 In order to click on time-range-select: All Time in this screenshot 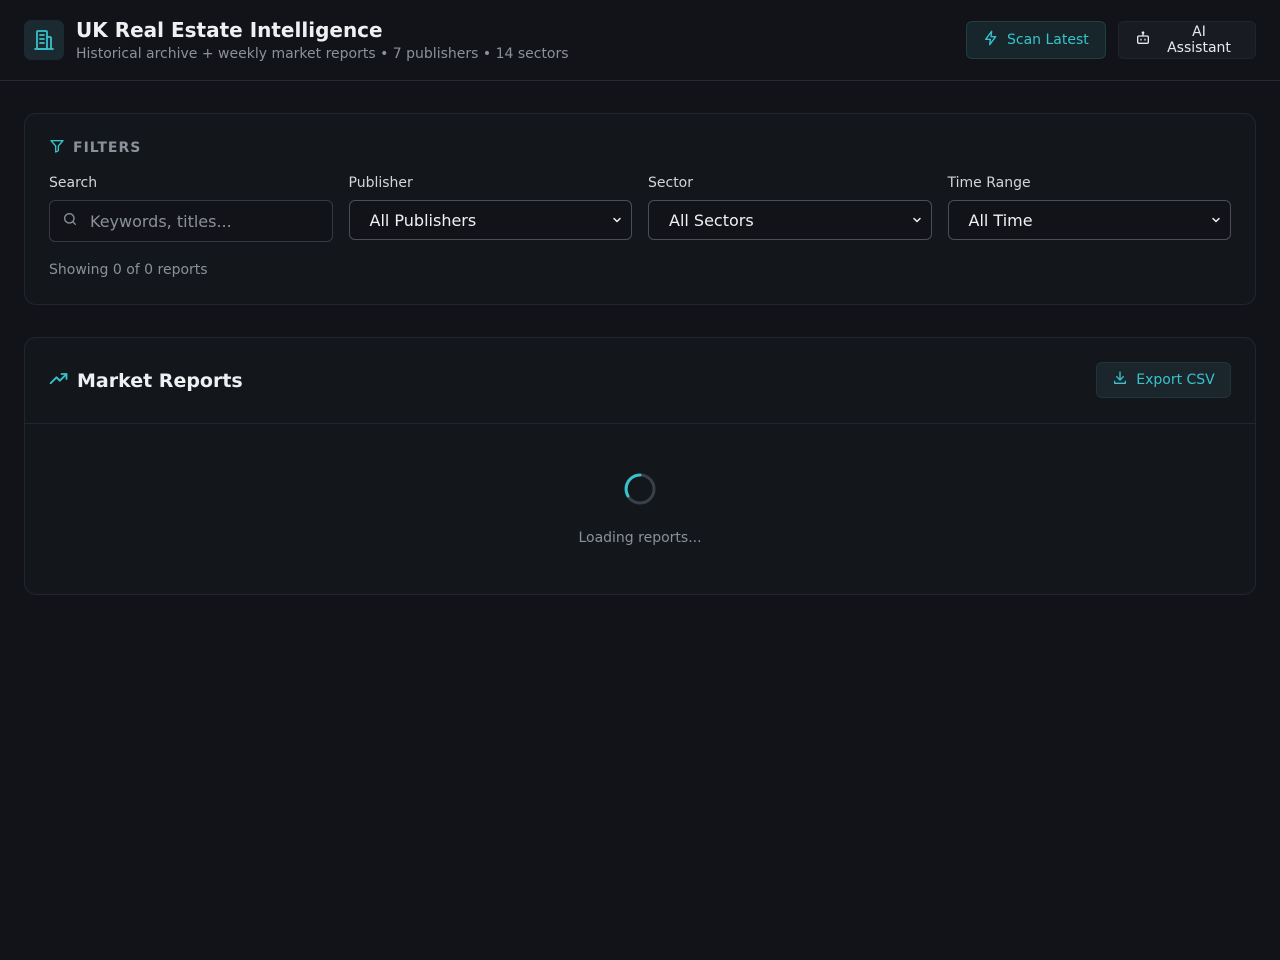, I will do `click(1089, 220)`.